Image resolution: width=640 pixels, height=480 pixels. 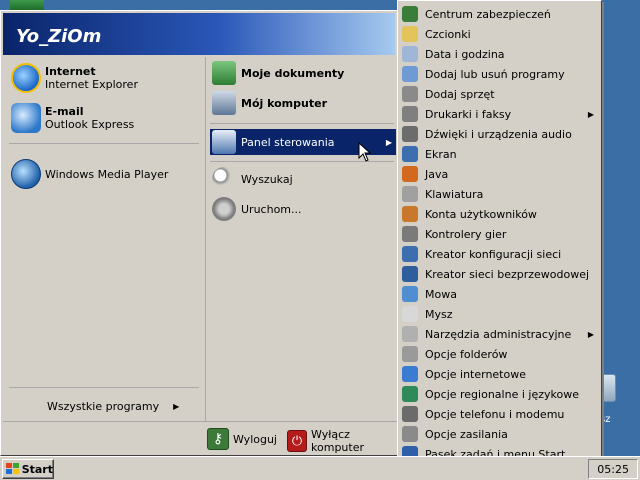 What do you see at coordinates (500, 414) in the screenshot?
I see `submenu-item: Opcje telefonu i modemu` at bounding box center [500, 414].